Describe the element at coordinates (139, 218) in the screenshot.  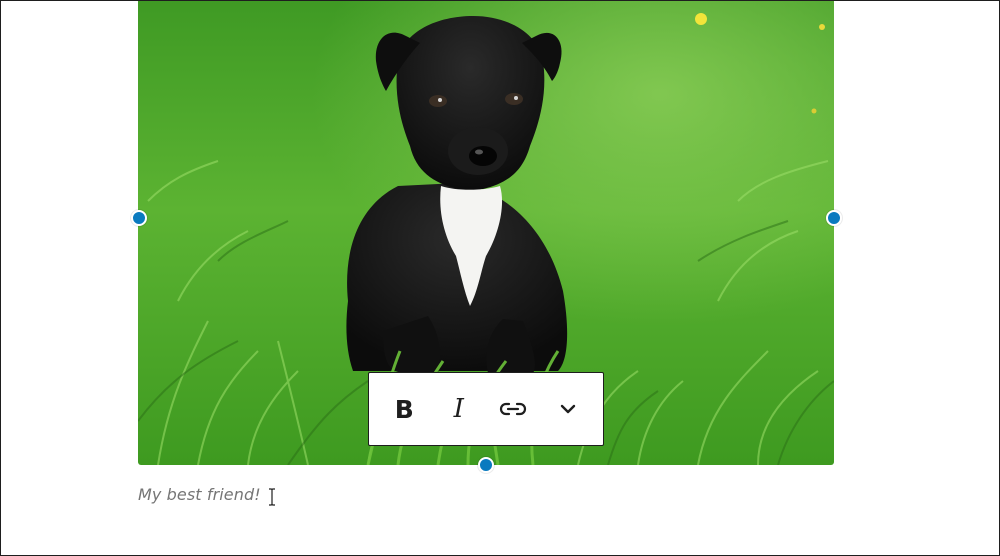
I see `resize-handle-left` at that location.